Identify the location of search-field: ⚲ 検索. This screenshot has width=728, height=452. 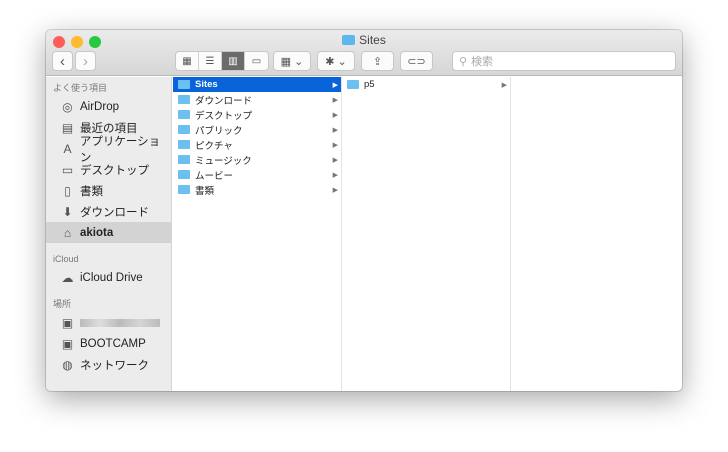
(564, 61).